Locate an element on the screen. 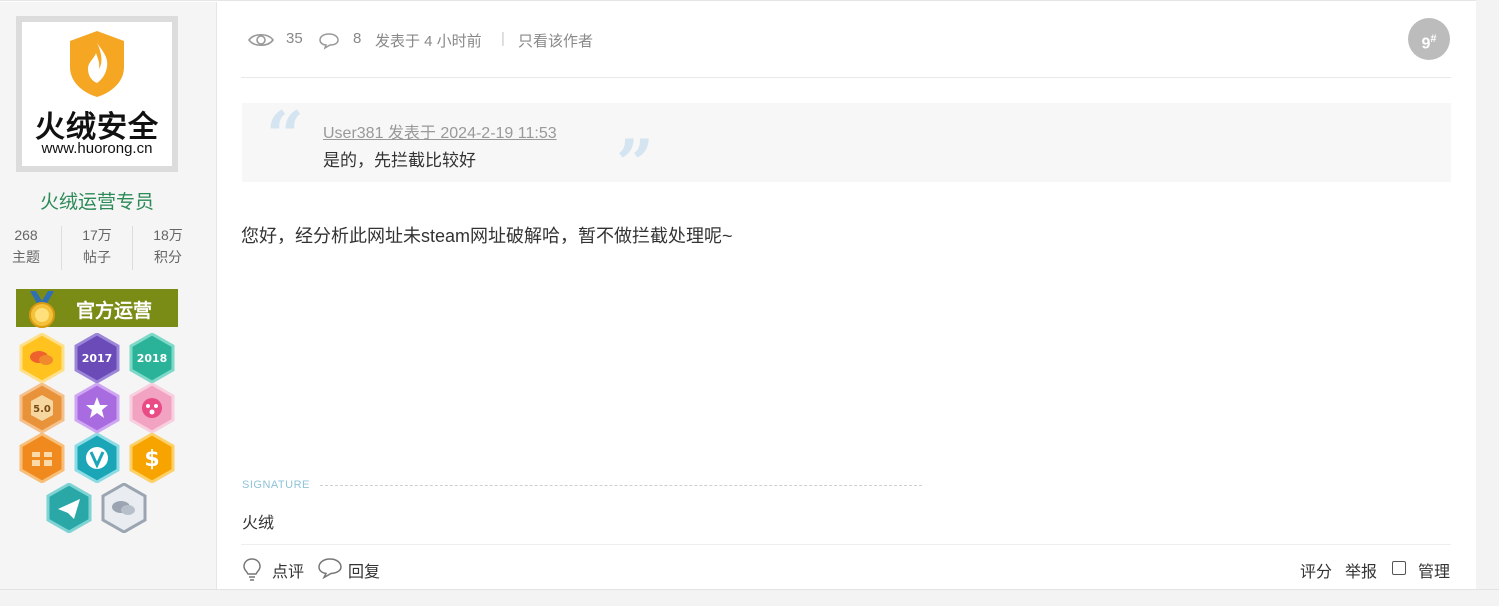 This screenshot has height=606, width=1499. signature-text: 火绒 is located at coordinates (258, 523).